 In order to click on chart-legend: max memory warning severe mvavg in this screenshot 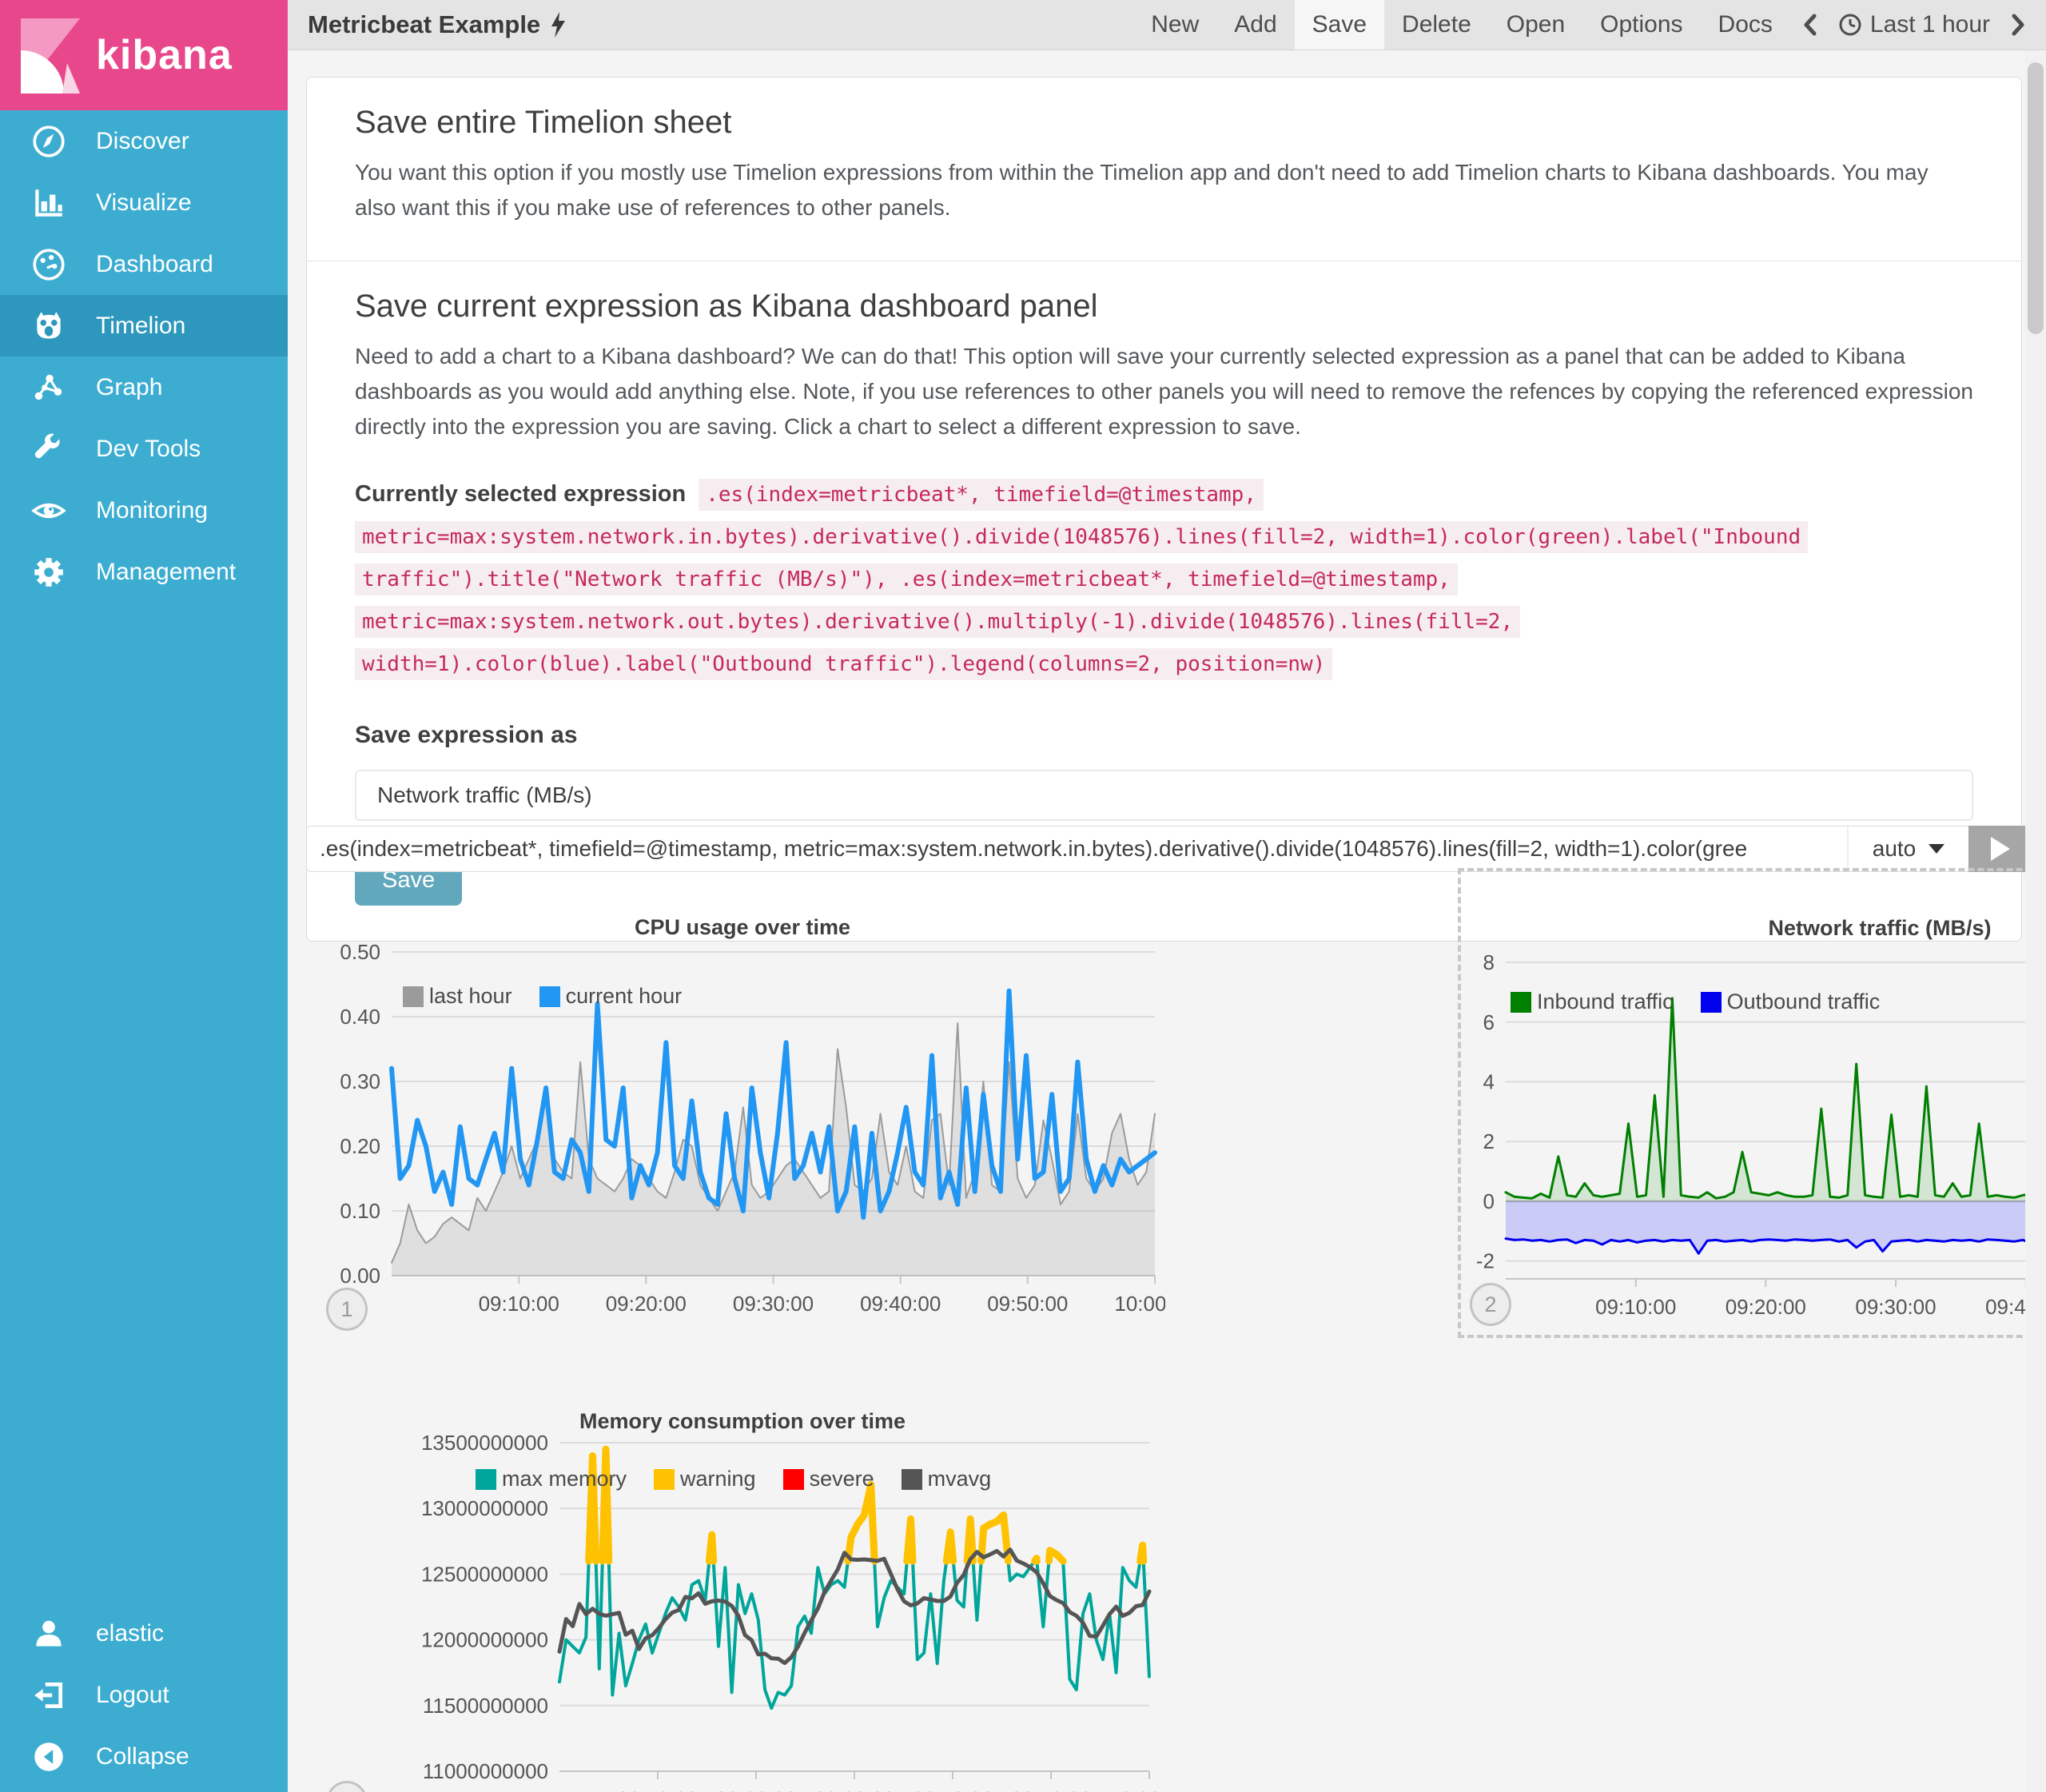, I will do `click(733, 1479)`.